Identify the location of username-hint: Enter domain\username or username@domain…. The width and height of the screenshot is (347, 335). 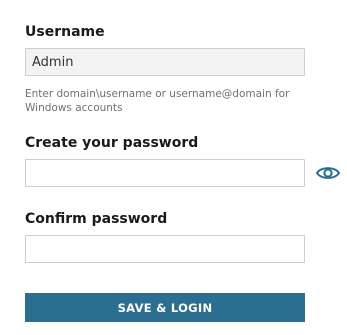
(157, 101).